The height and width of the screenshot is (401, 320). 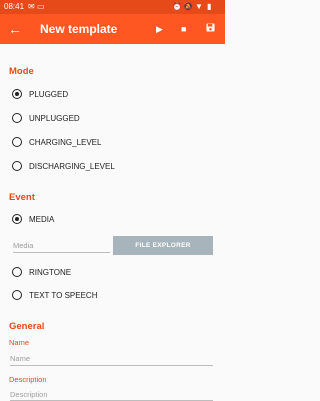 I want to click on mode-charging-level-label: CHARGING_LEVEL, so click(x=65, y=142).